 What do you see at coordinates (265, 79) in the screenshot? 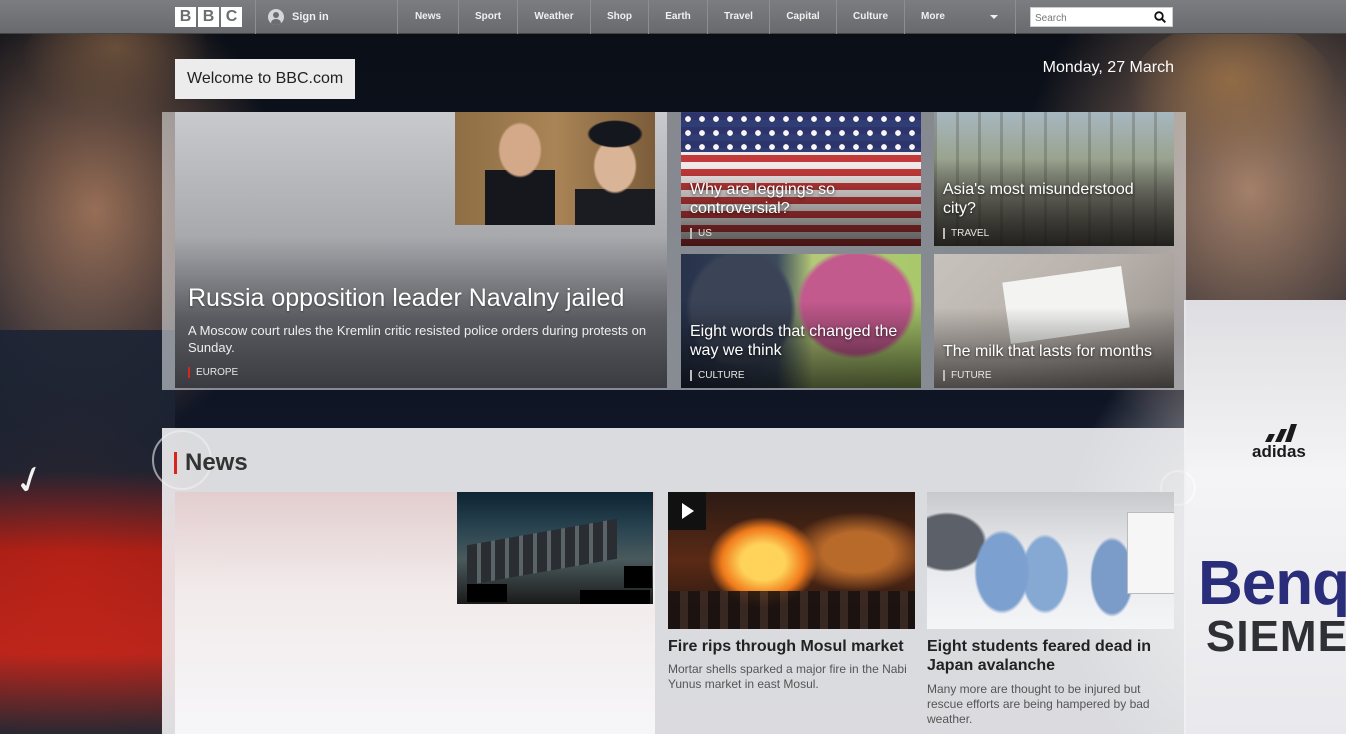
I see `welcome-banner: Welcome to BBC.com` at bounding box center [265, 79].